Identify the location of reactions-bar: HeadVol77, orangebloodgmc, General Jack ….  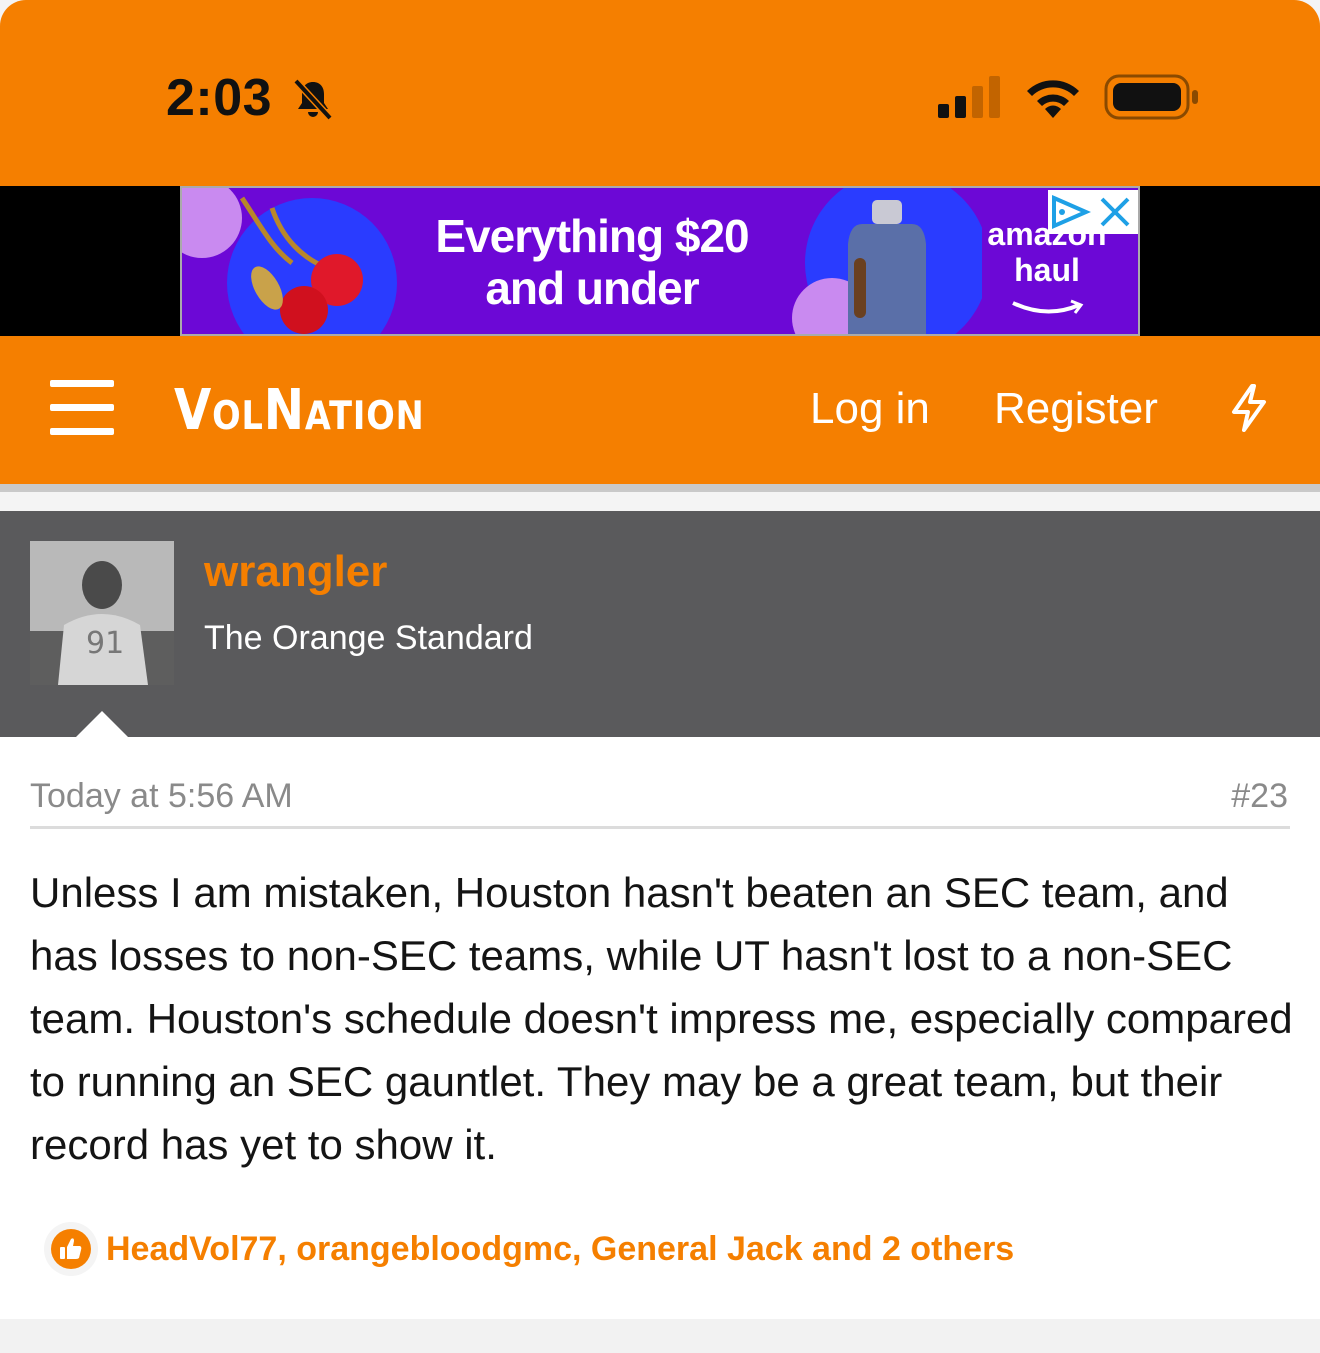
(529, 1249).